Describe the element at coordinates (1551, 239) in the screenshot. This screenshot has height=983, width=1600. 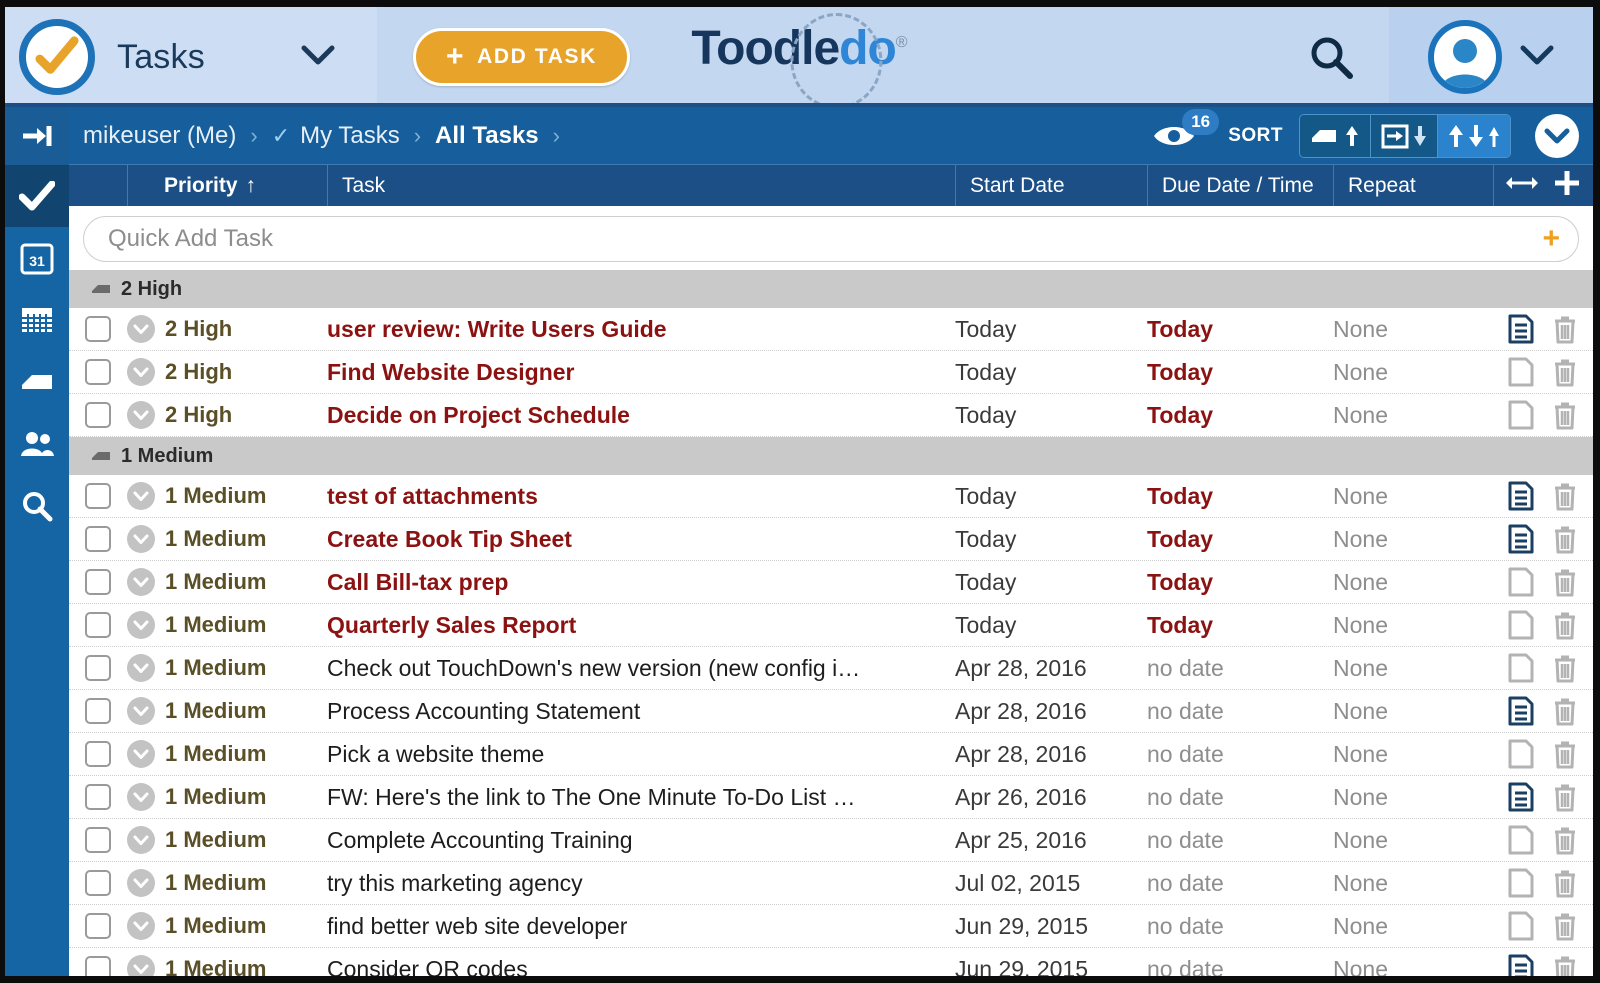
I see `quick-add-plus-icon: +` at that location.